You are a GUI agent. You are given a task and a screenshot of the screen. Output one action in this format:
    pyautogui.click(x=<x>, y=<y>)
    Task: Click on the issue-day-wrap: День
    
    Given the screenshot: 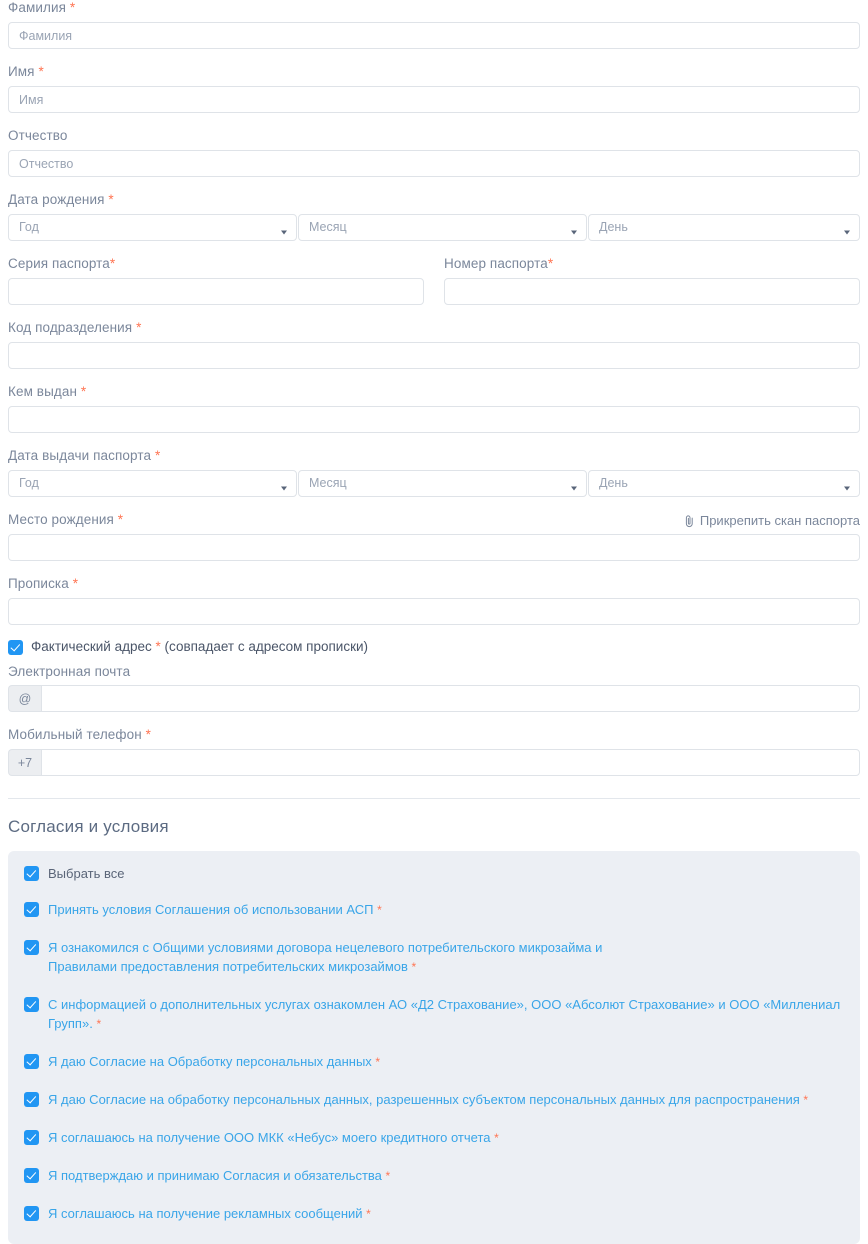 What is the action you would take?
    pyautogui.click(x=724, y=483)
    